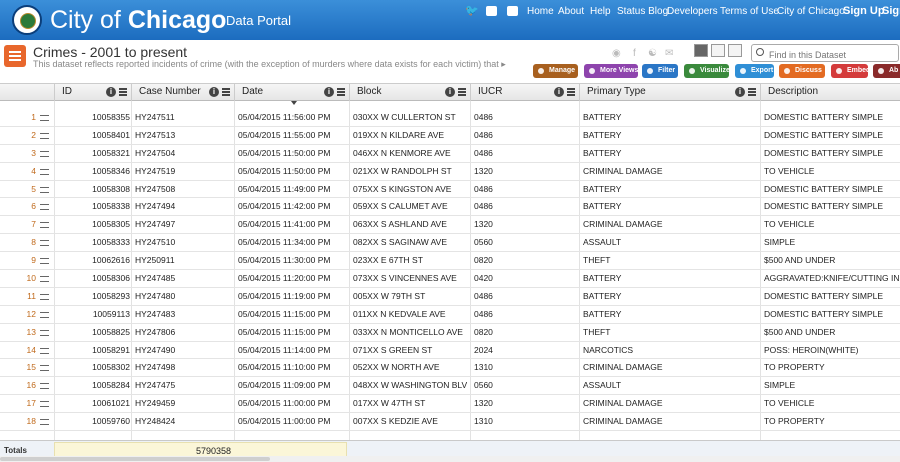 The image size is (900, 462). I want to click on cell-id: 10058321, so click(93, 154).